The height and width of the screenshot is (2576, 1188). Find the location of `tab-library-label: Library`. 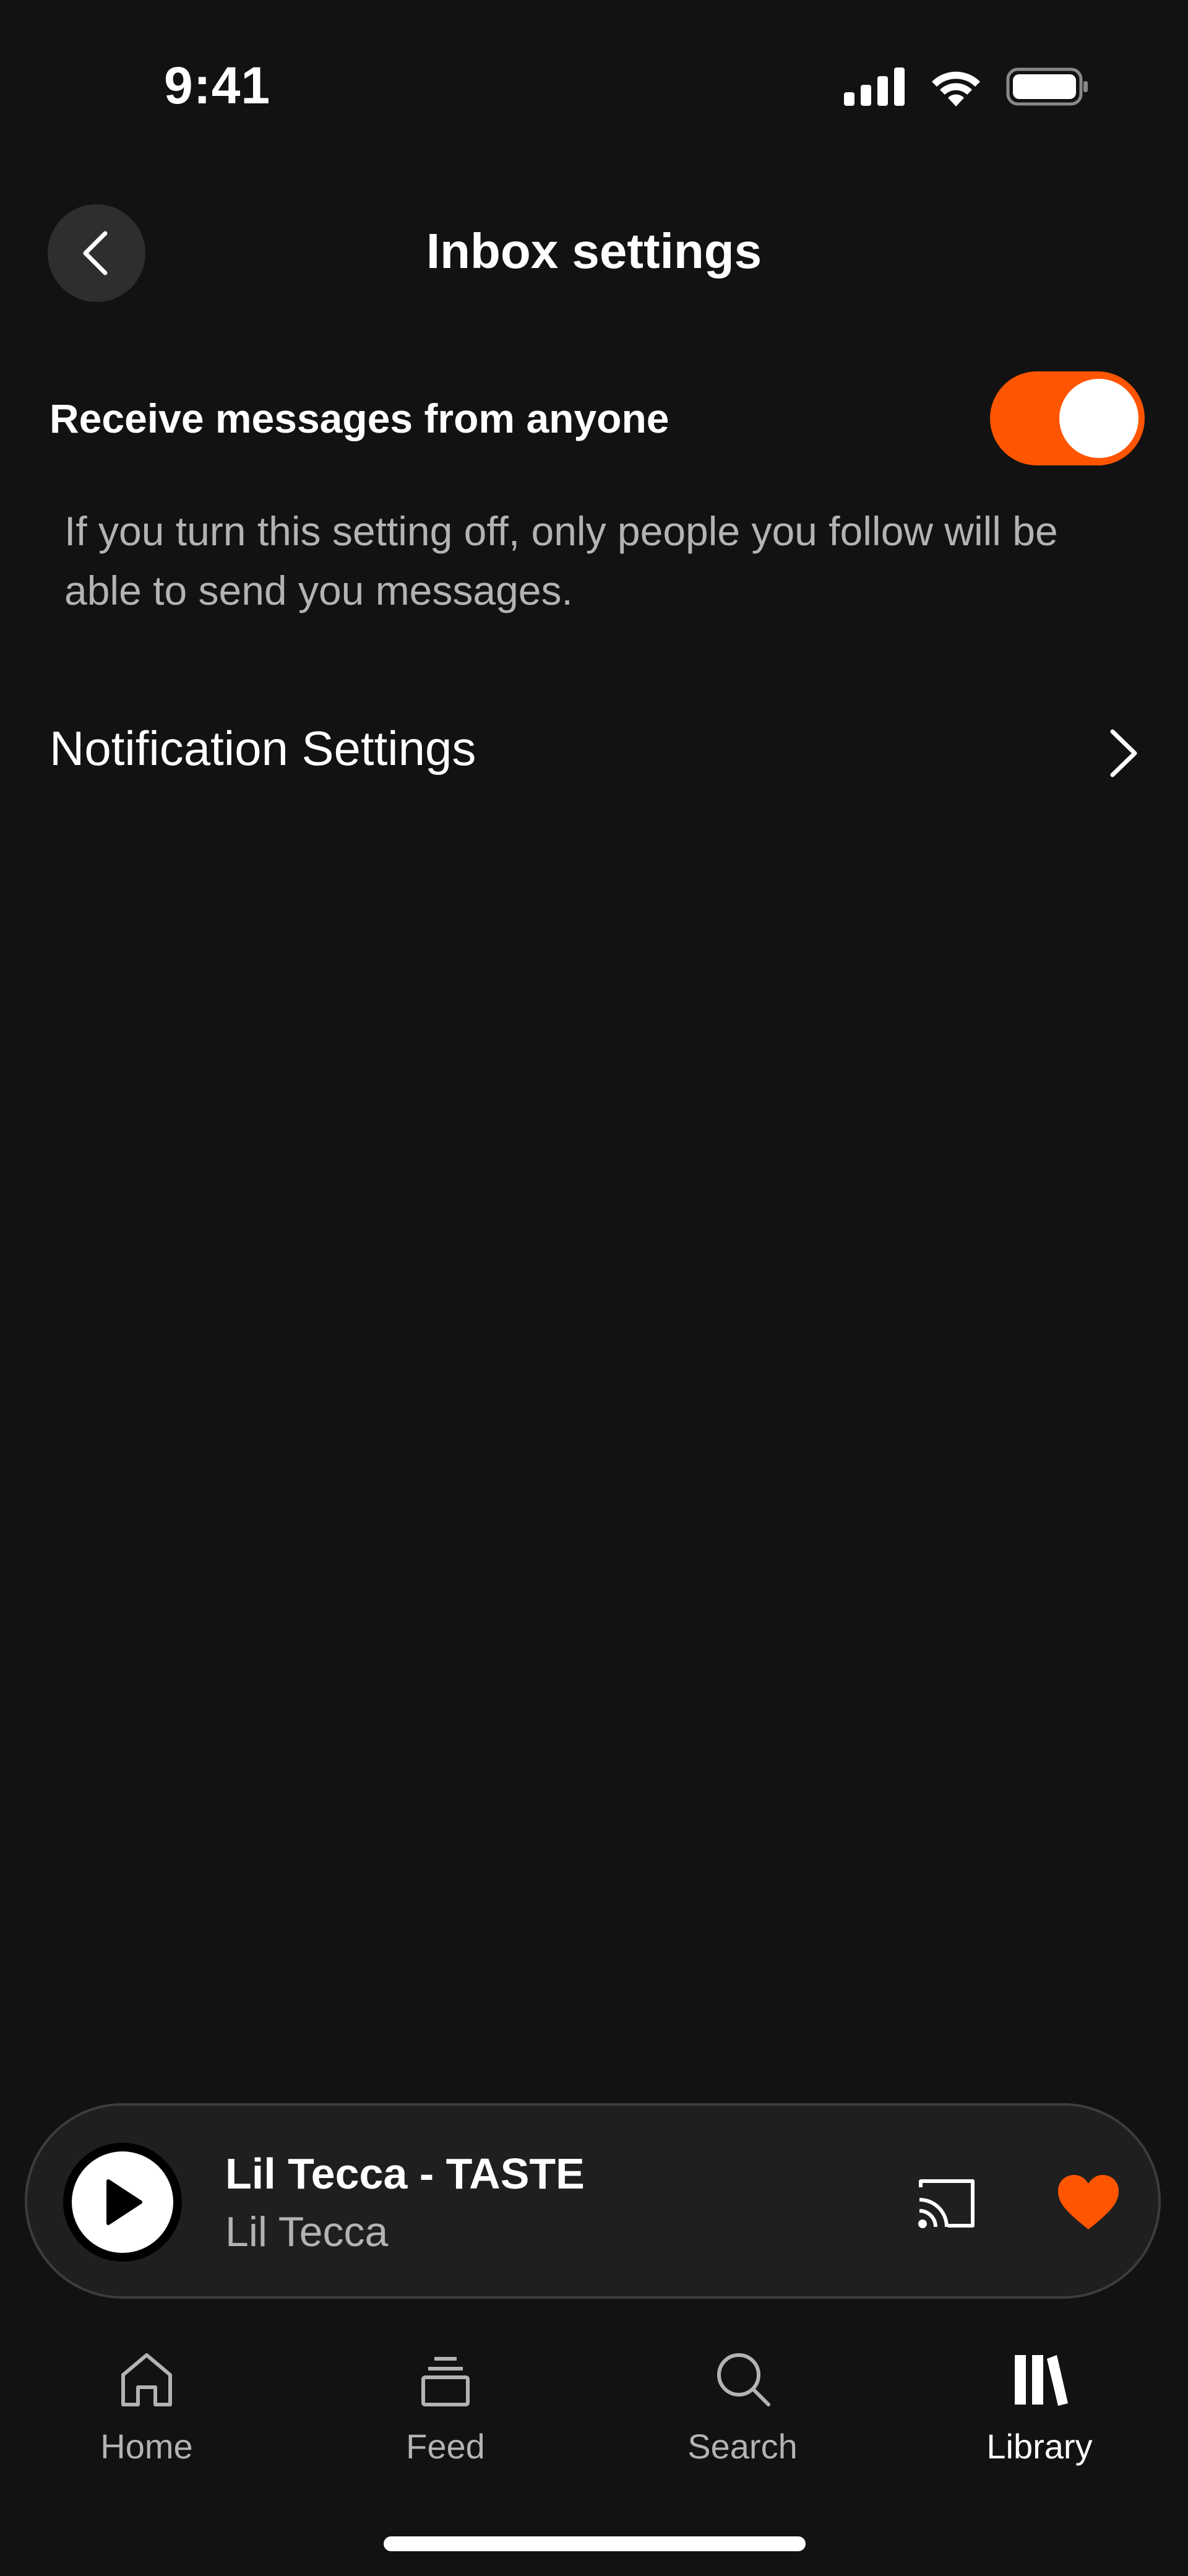

tab-library-label: Library is located at coordinates (1039, 2446).